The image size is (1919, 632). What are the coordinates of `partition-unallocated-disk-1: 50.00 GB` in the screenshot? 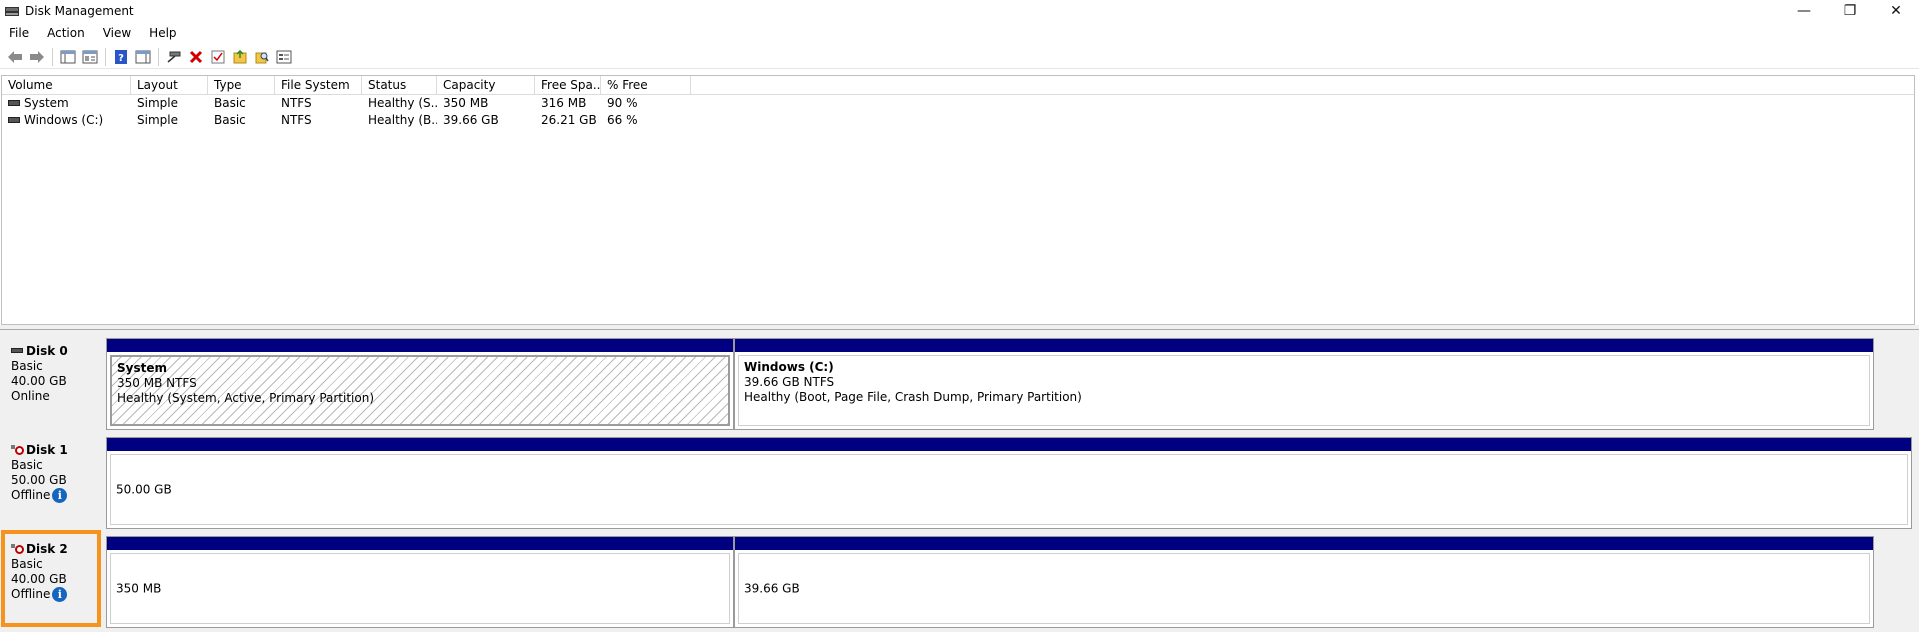 It's located at (1009, 483).